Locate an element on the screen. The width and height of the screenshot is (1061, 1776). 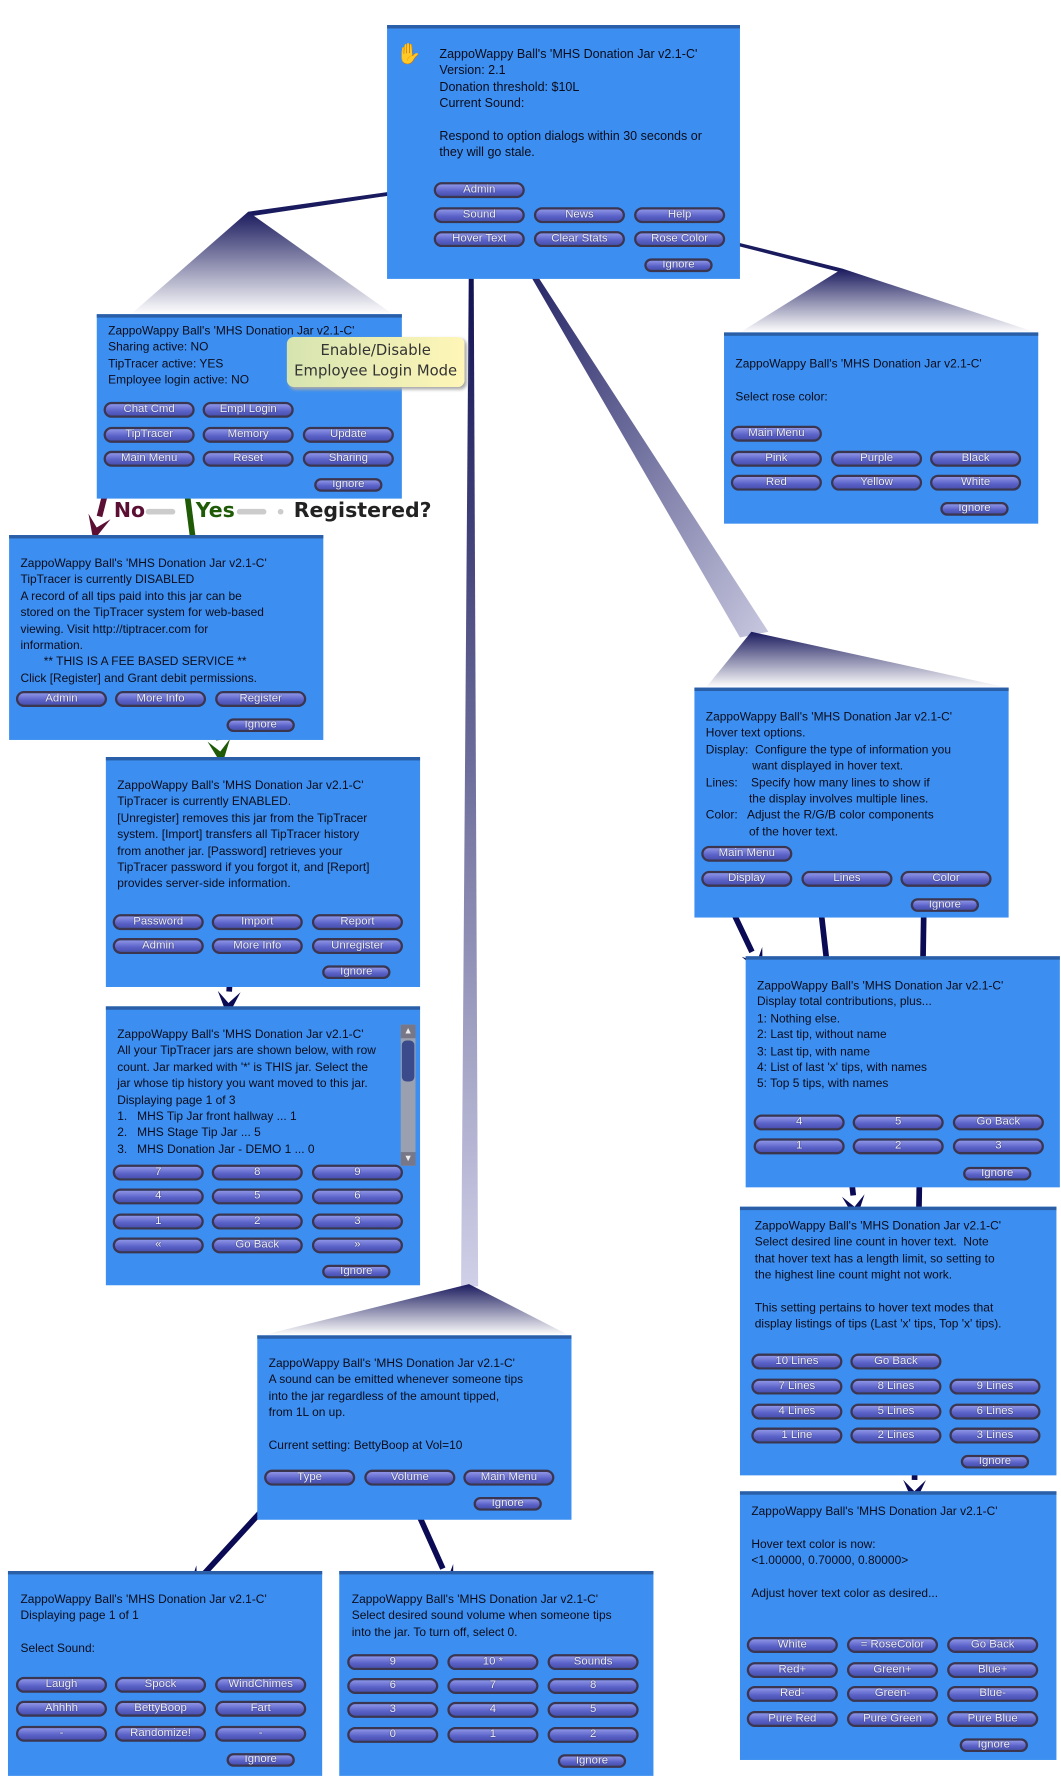
report-button: Report is located at coordinates (357, 922).